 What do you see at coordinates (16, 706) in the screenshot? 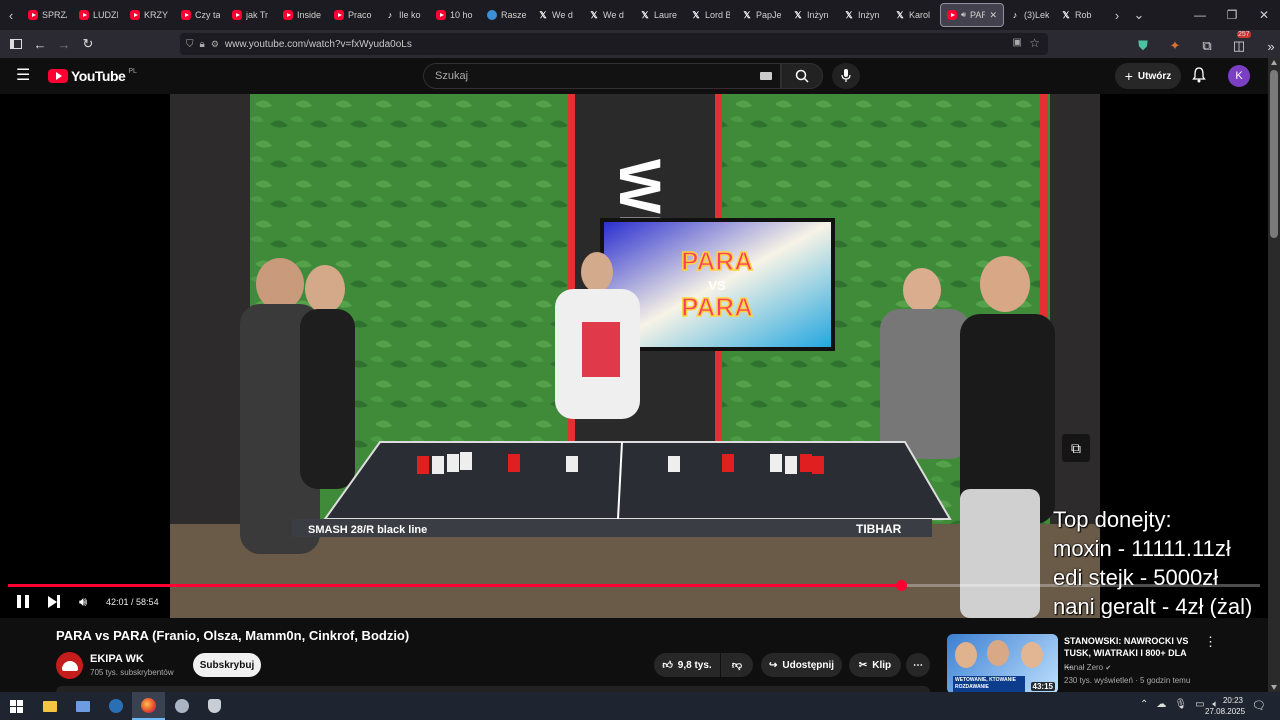
I see `windows-start-icon` at bounding box center [16, 706].